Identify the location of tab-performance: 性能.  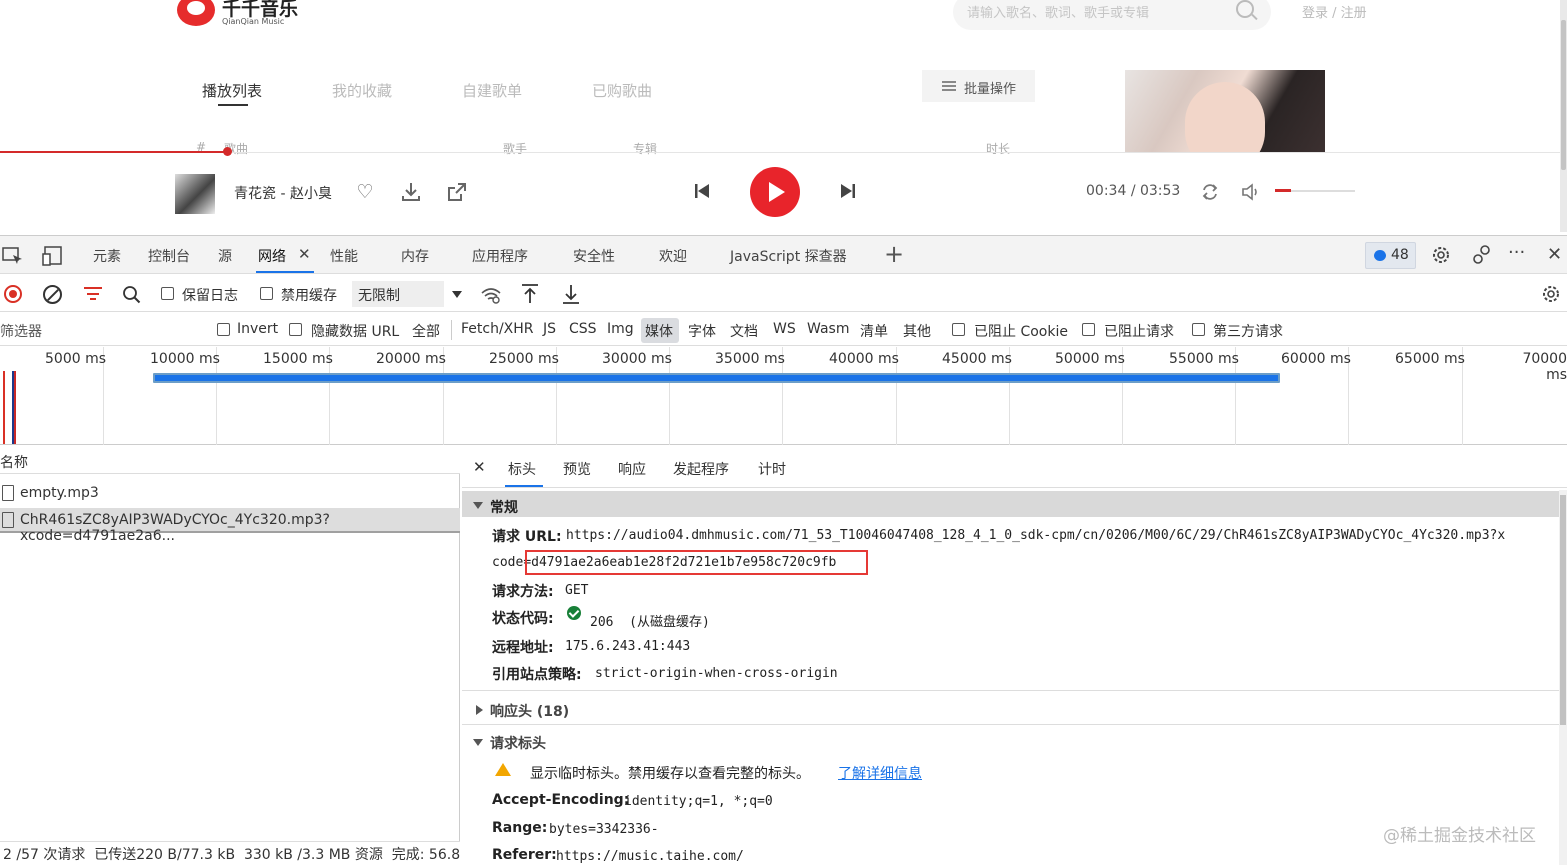
(344, 256).